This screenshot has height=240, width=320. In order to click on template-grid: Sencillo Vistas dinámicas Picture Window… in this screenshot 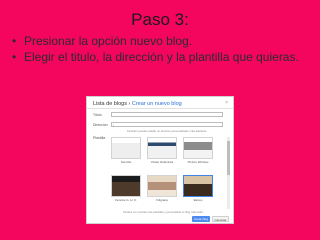, I will do `click(166, 172)`.